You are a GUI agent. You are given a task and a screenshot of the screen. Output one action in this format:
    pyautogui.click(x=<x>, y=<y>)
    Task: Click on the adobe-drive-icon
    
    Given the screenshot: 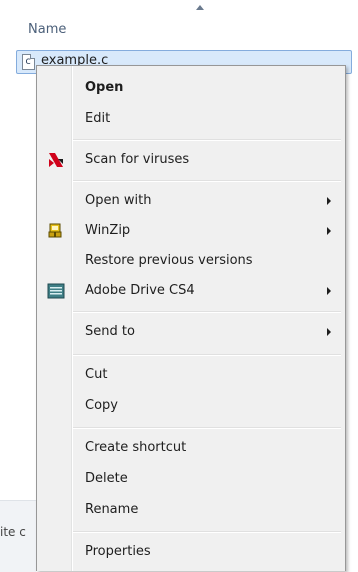 What is the action you would take?
    pyautogui.click(x=56, y=291)
    